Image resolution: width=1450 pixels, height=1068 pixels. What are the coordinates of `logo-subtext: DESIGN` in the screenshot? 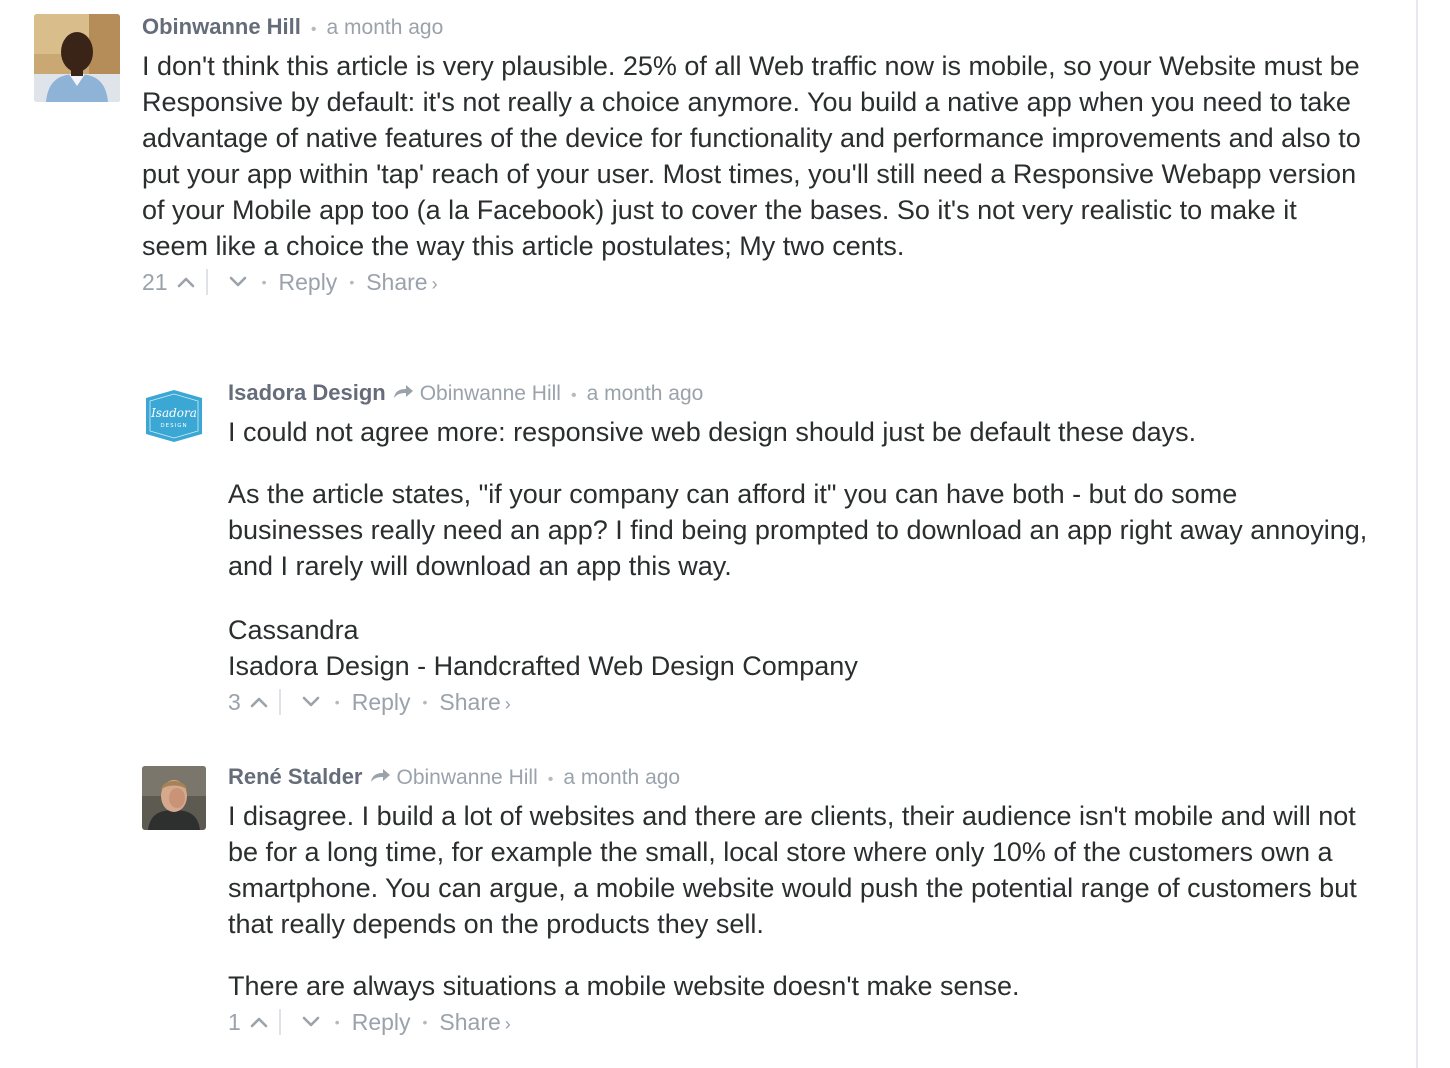 It's located at (173, 426).